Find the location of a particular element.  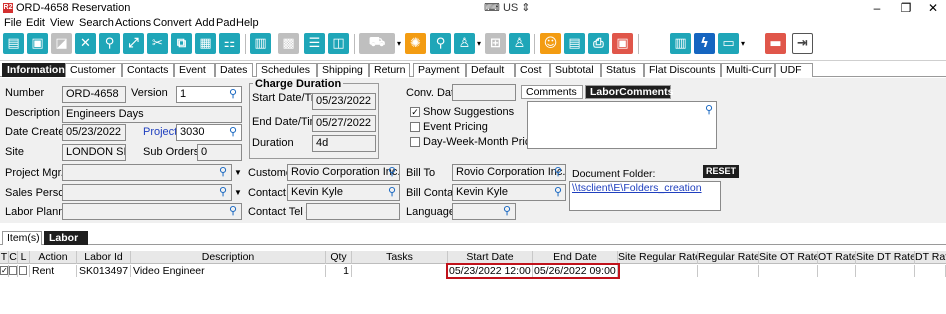

bill-to-search-icon: ⚲ is located at coordinates (558, 171).